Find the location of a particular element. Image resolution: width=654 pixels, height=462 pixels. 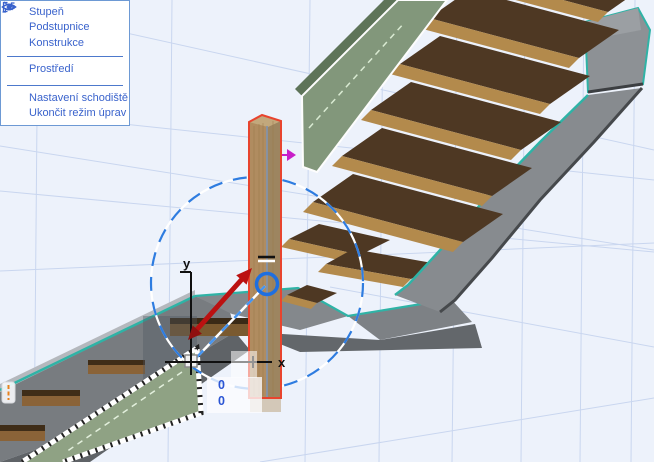

panel-item-label: Stupeň is located at coordinates (46, 11).